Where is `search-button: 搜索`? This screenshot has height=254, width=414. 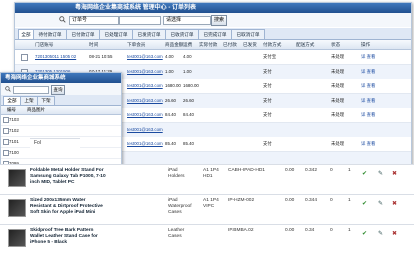
search-button: 搜索 is located at coordinates (219, 20).